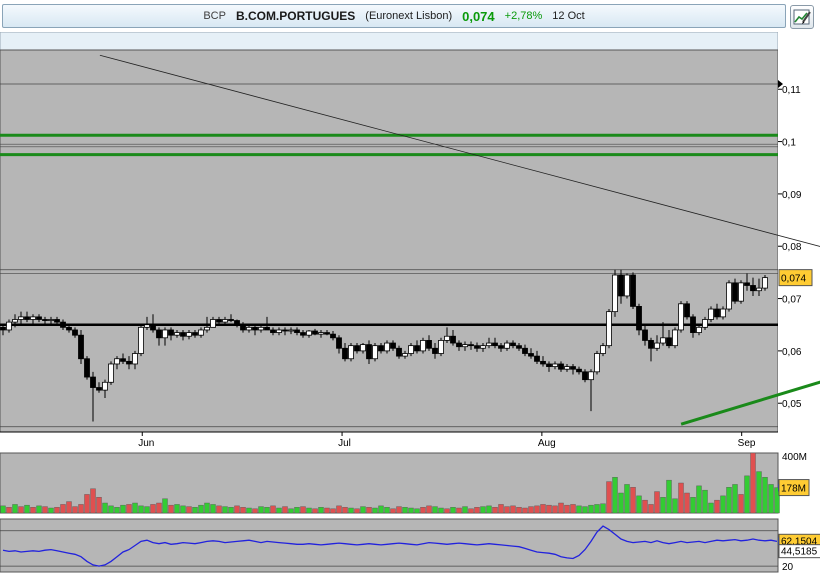 The width and height of the screenshot is (820, 576). What do you see at coordinates (146, 443) in the screenshot?
I see `x-tick-label: Jun` at bounding box center [146, 443].